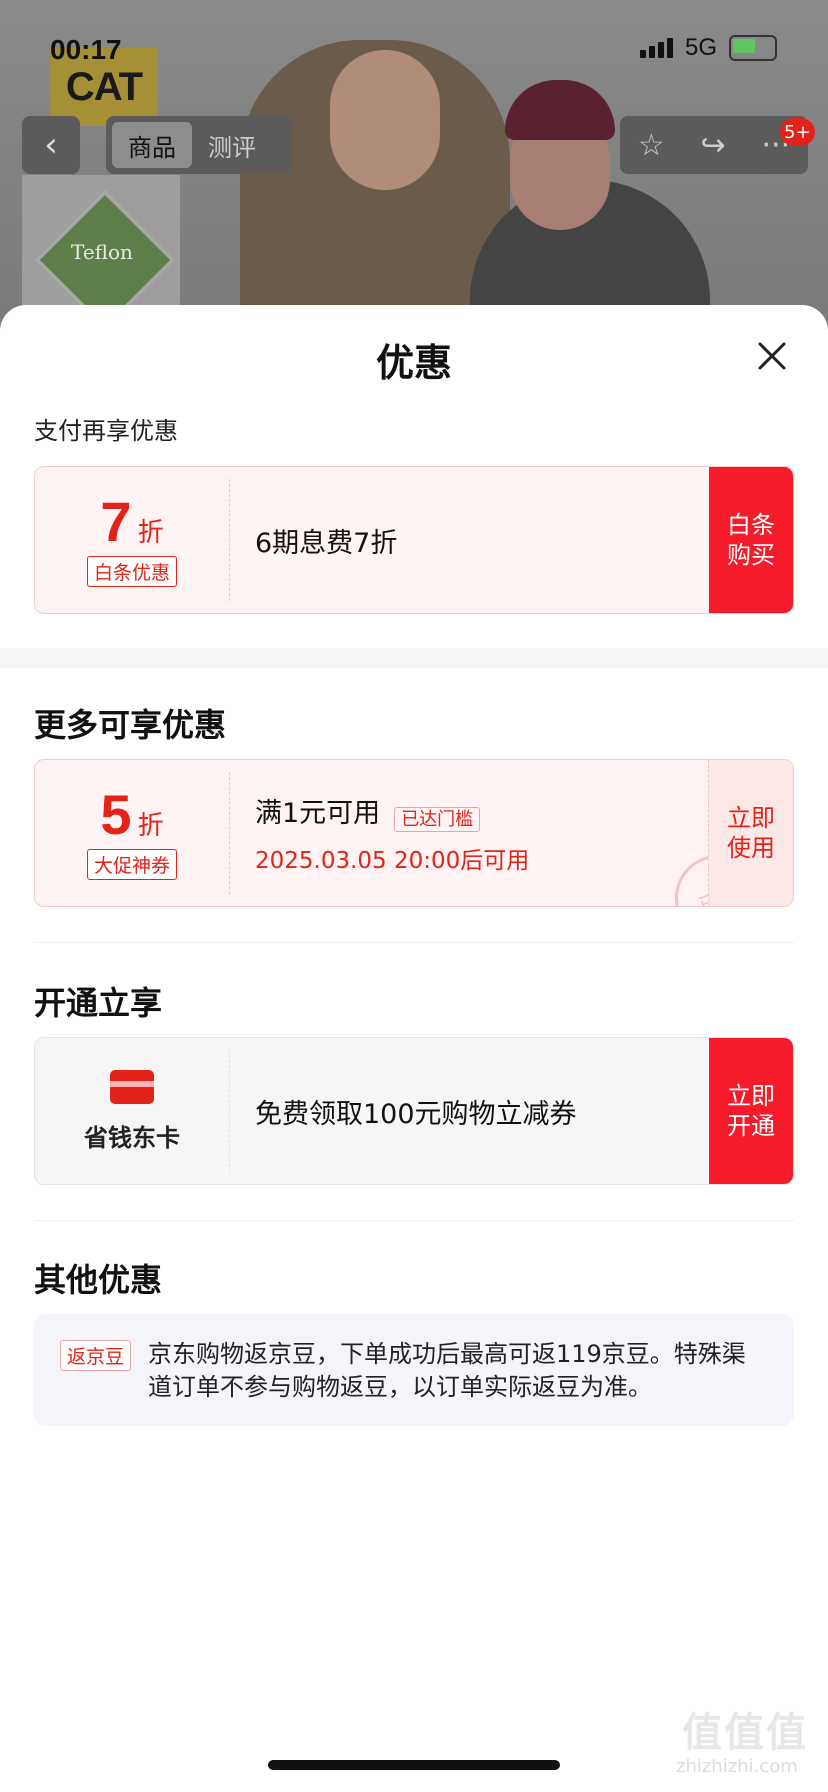 This screenshot has width=828, height=1792. I want to click on status-time: 00:17, so click(86, 49).